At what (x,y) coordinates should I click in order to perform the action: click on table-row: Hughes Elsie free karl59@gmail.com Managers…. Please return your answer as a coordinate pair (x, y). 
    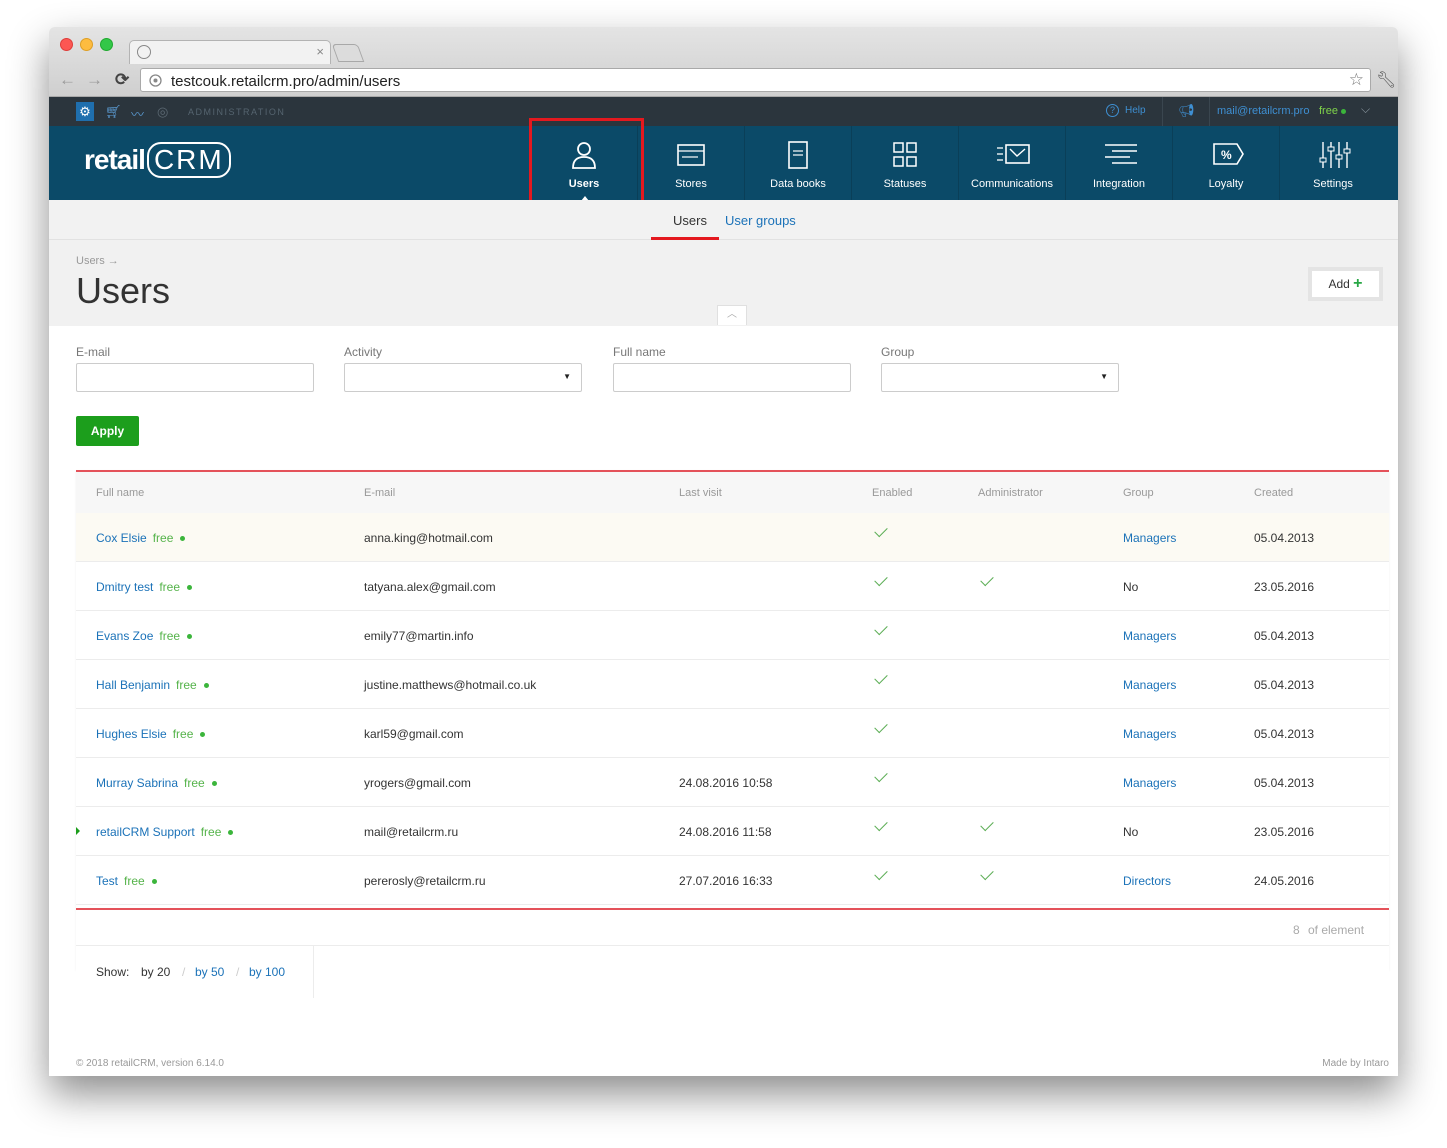
    Looking at the image, I should click on (732, 733).